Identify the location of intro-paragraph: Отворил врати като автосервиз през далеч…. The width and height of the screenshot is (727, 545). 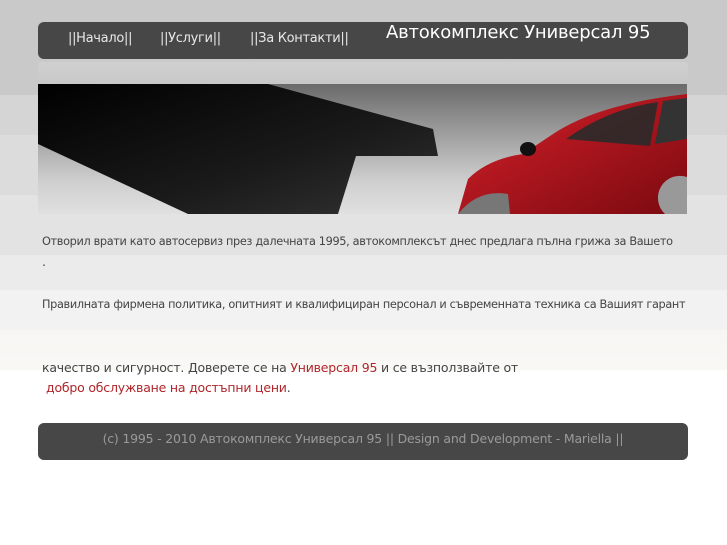
(357, 241).